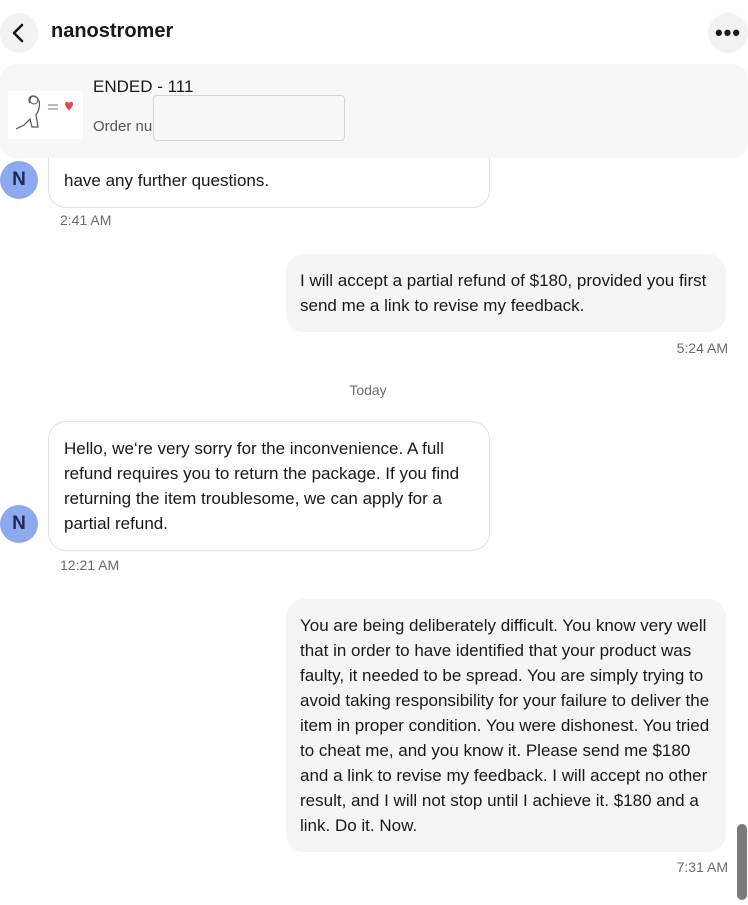 Image resolution: width=748 pixels, height=905 pixels. I want to click on message-text: have any further questions., so click(167, 180).